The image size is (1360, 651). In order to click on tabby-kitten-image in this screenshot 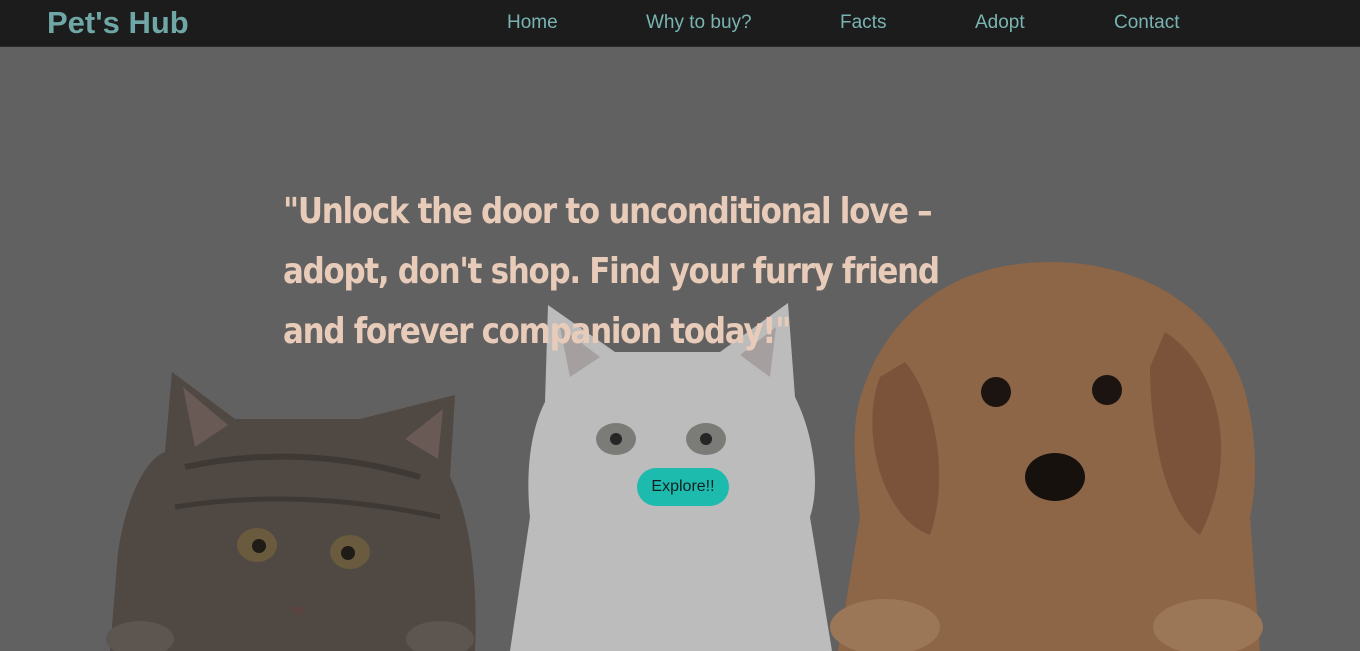, I will do `click(291, 511)`.